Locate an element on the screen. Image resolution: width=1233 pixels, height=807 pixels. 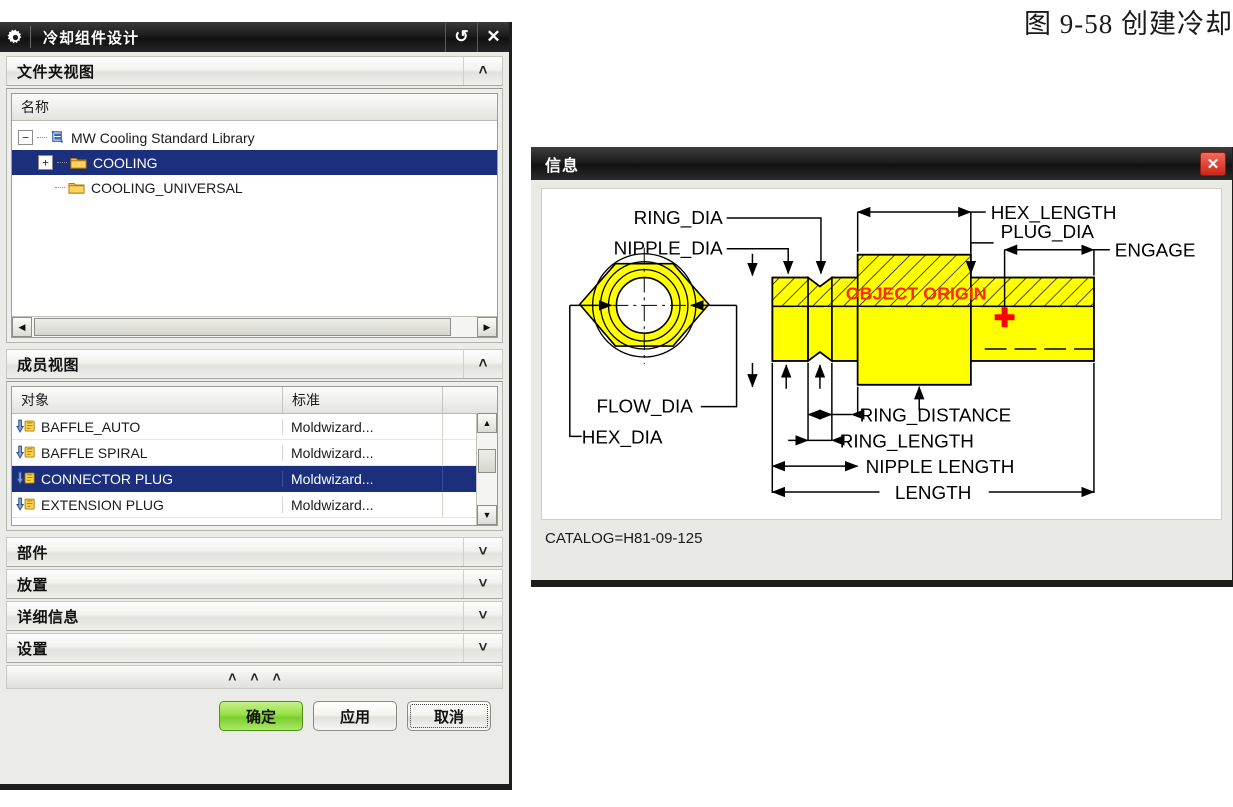
scroll-left-icon: ◀ is located at coordinates (22, 327).